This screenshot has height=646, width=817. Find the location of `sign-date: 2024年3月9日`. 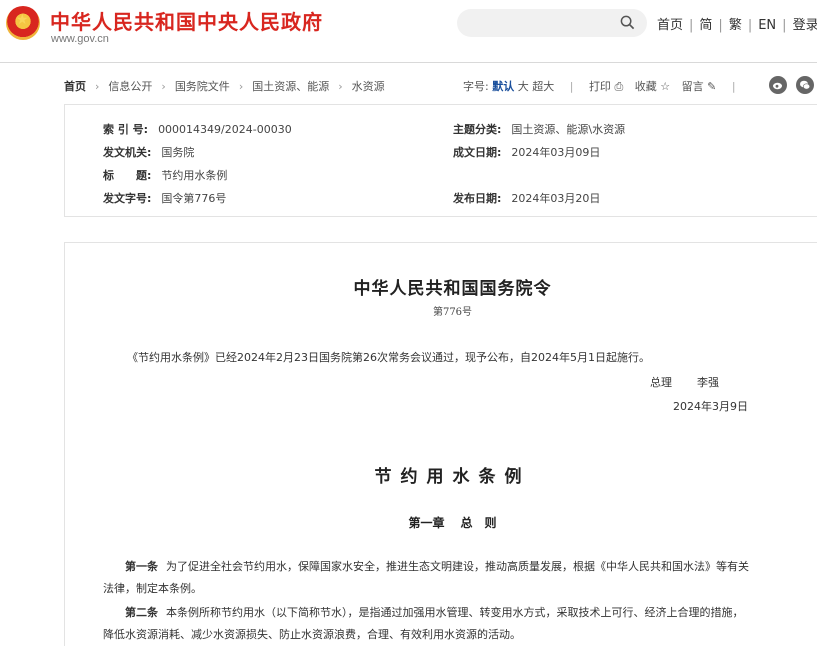

sign-date: 2024年3月9日 is located at coordinates (710, 406).